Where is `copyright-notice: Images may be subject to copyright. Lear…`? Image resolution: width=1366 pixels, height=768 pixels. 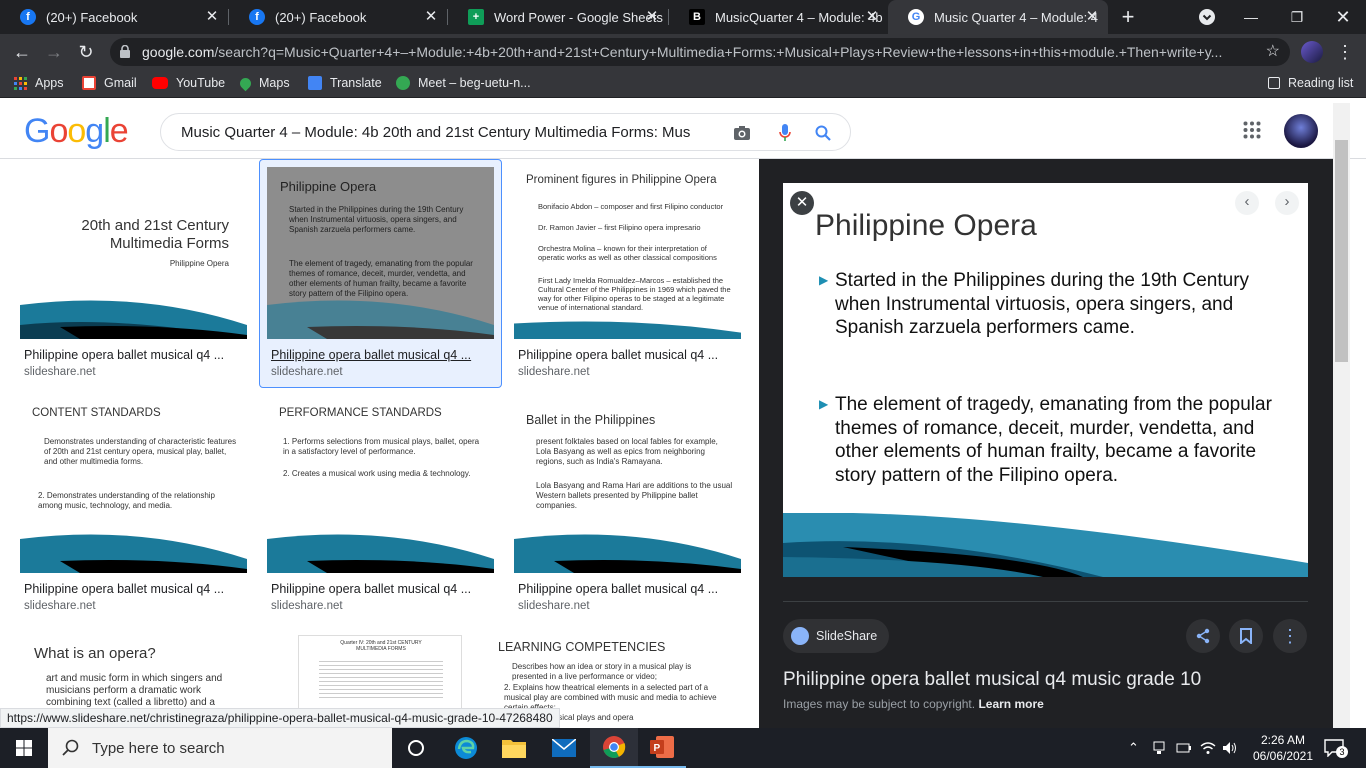 copyright-notice: Images may be subject to copyright. Lear… is located at coordinates (913, 704).